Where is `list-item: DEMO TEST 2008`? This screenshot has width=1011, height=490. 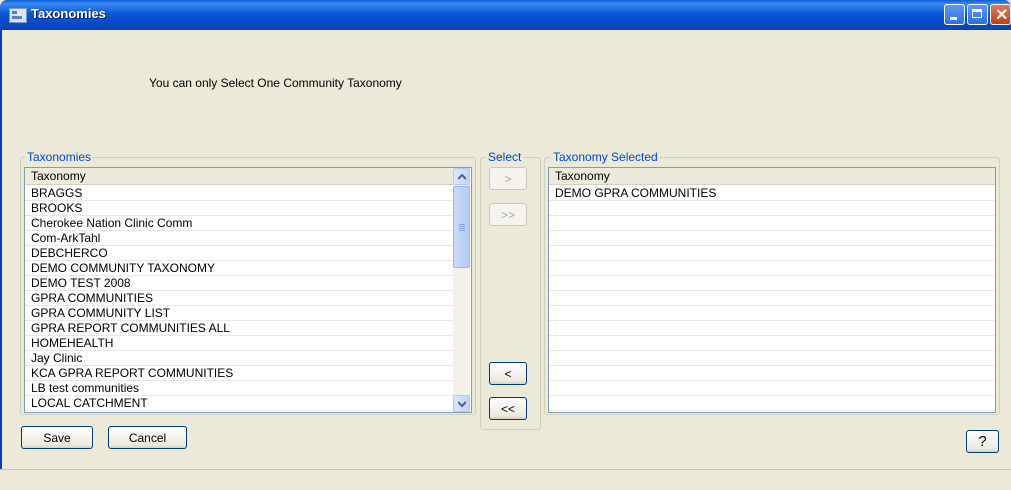 list-item: DEMO TEST 2008 is located at coordinates (239, 283).